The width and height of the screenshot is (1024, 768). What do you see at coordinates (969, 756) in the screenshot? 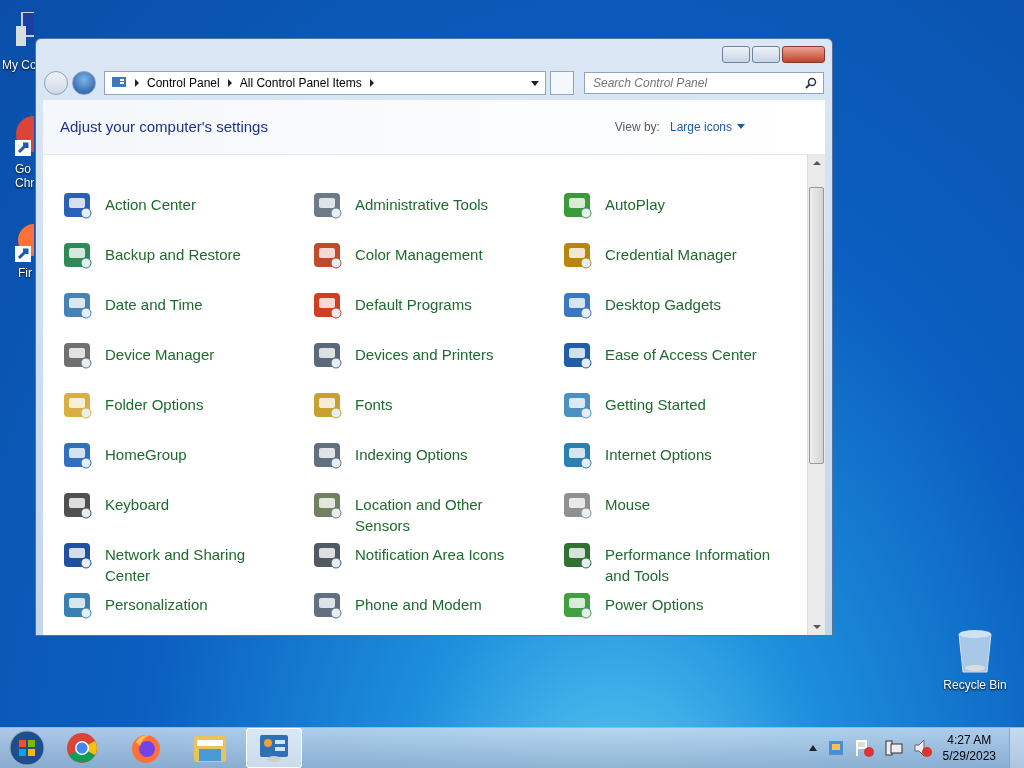
I see `clock-date: 5/29/2023` at bounding box center [969, 756].